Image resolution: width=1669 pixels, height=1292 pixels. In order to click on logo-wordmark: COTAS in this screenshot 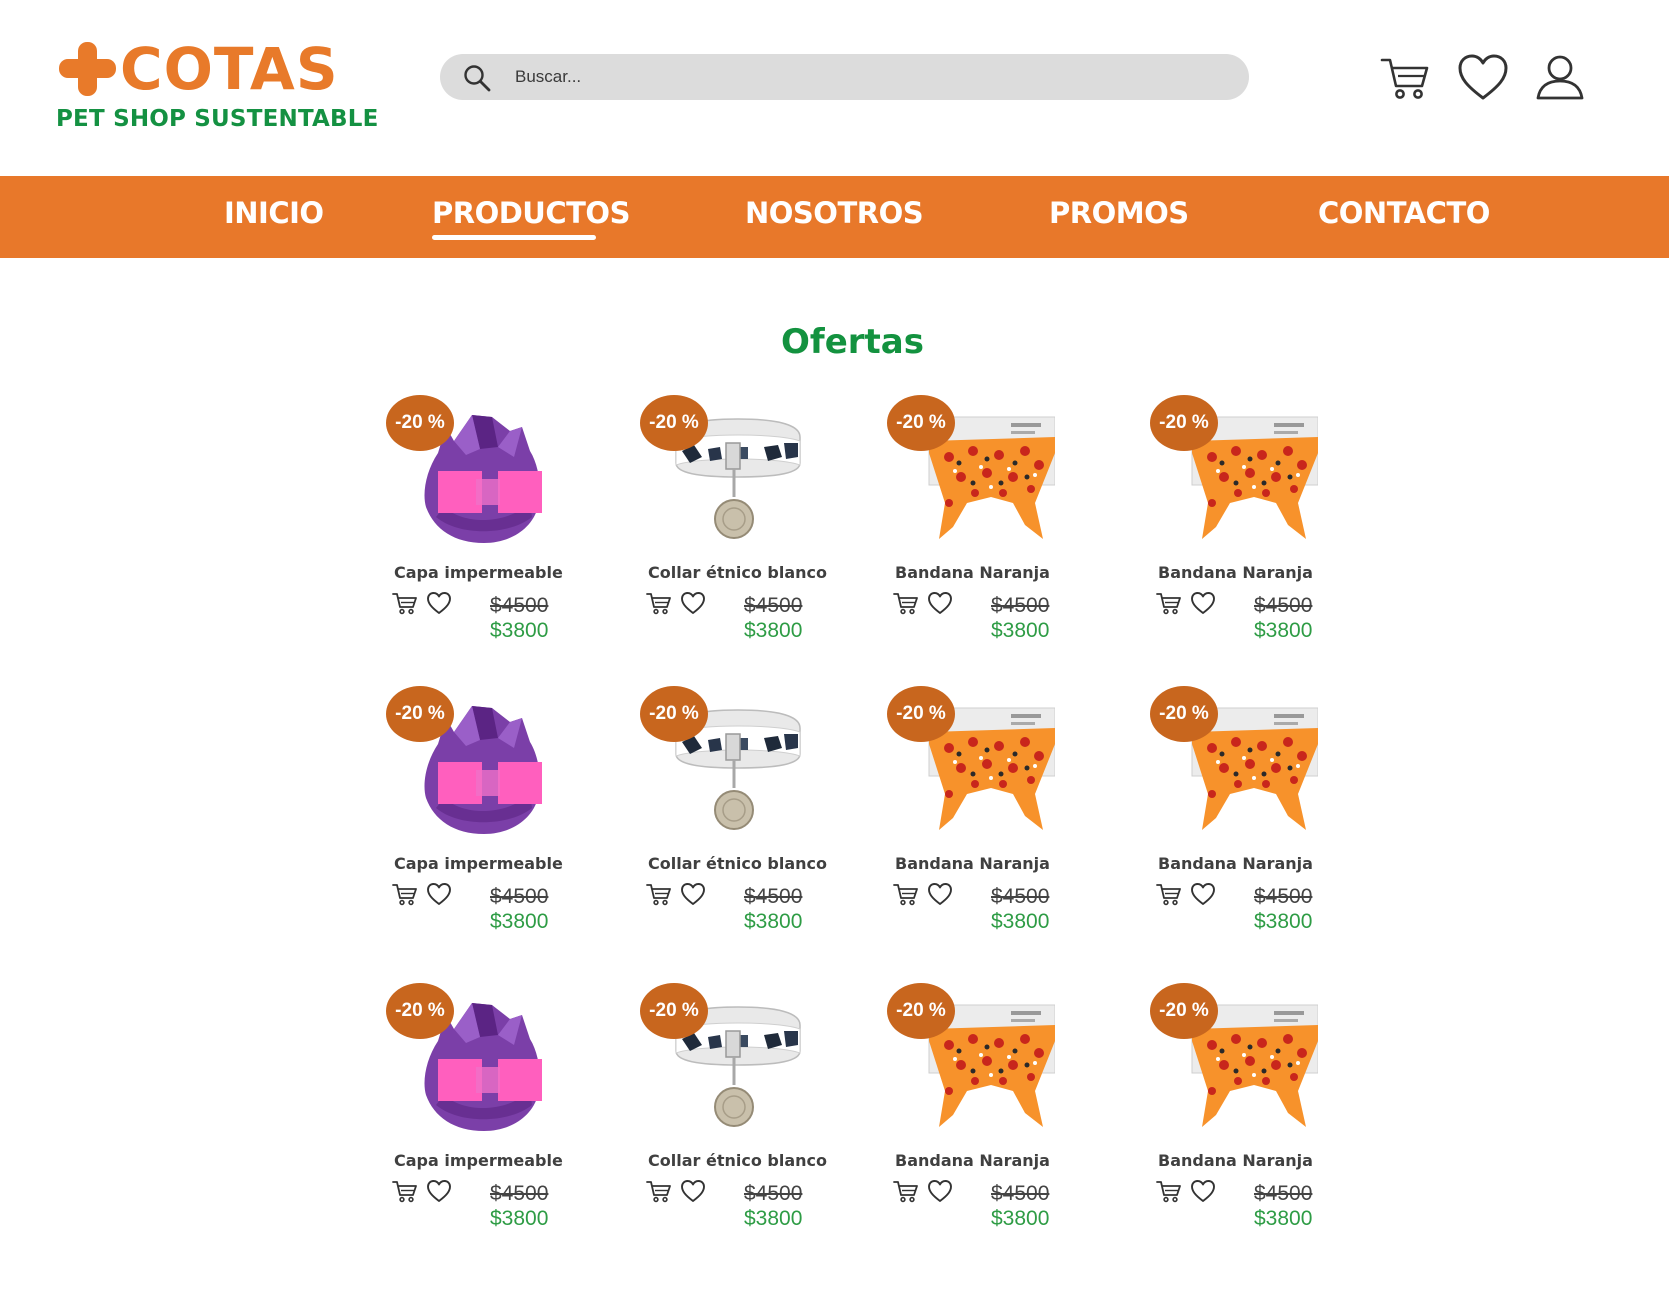, I will do `click(229, 69)`.